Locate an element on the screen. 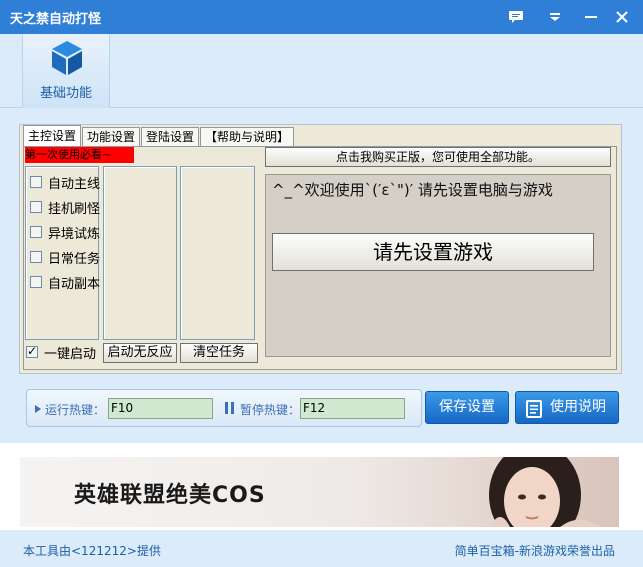  feedback-icon is located at coordinates (516, 17).